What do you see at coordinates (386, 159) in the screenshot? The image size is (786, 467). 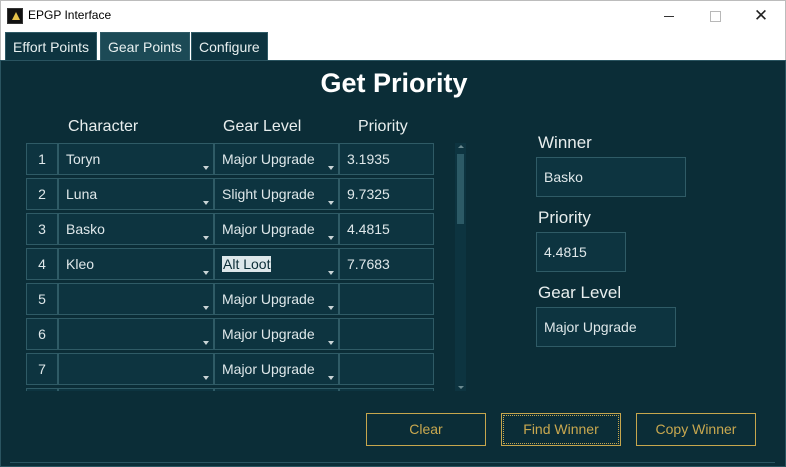 I see `priority-field: 3.1935` at bounding box center [386, 159].